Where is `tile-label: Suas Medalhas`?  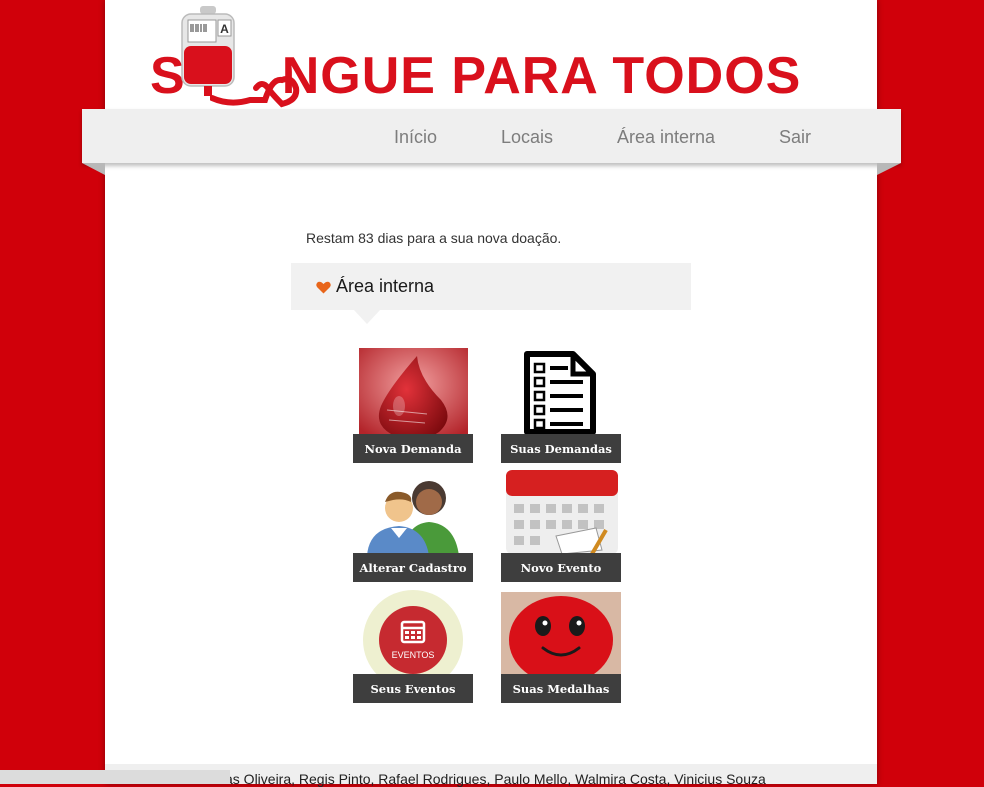
tile-label: Suas Medalhas is located at coordinates (561, 688).